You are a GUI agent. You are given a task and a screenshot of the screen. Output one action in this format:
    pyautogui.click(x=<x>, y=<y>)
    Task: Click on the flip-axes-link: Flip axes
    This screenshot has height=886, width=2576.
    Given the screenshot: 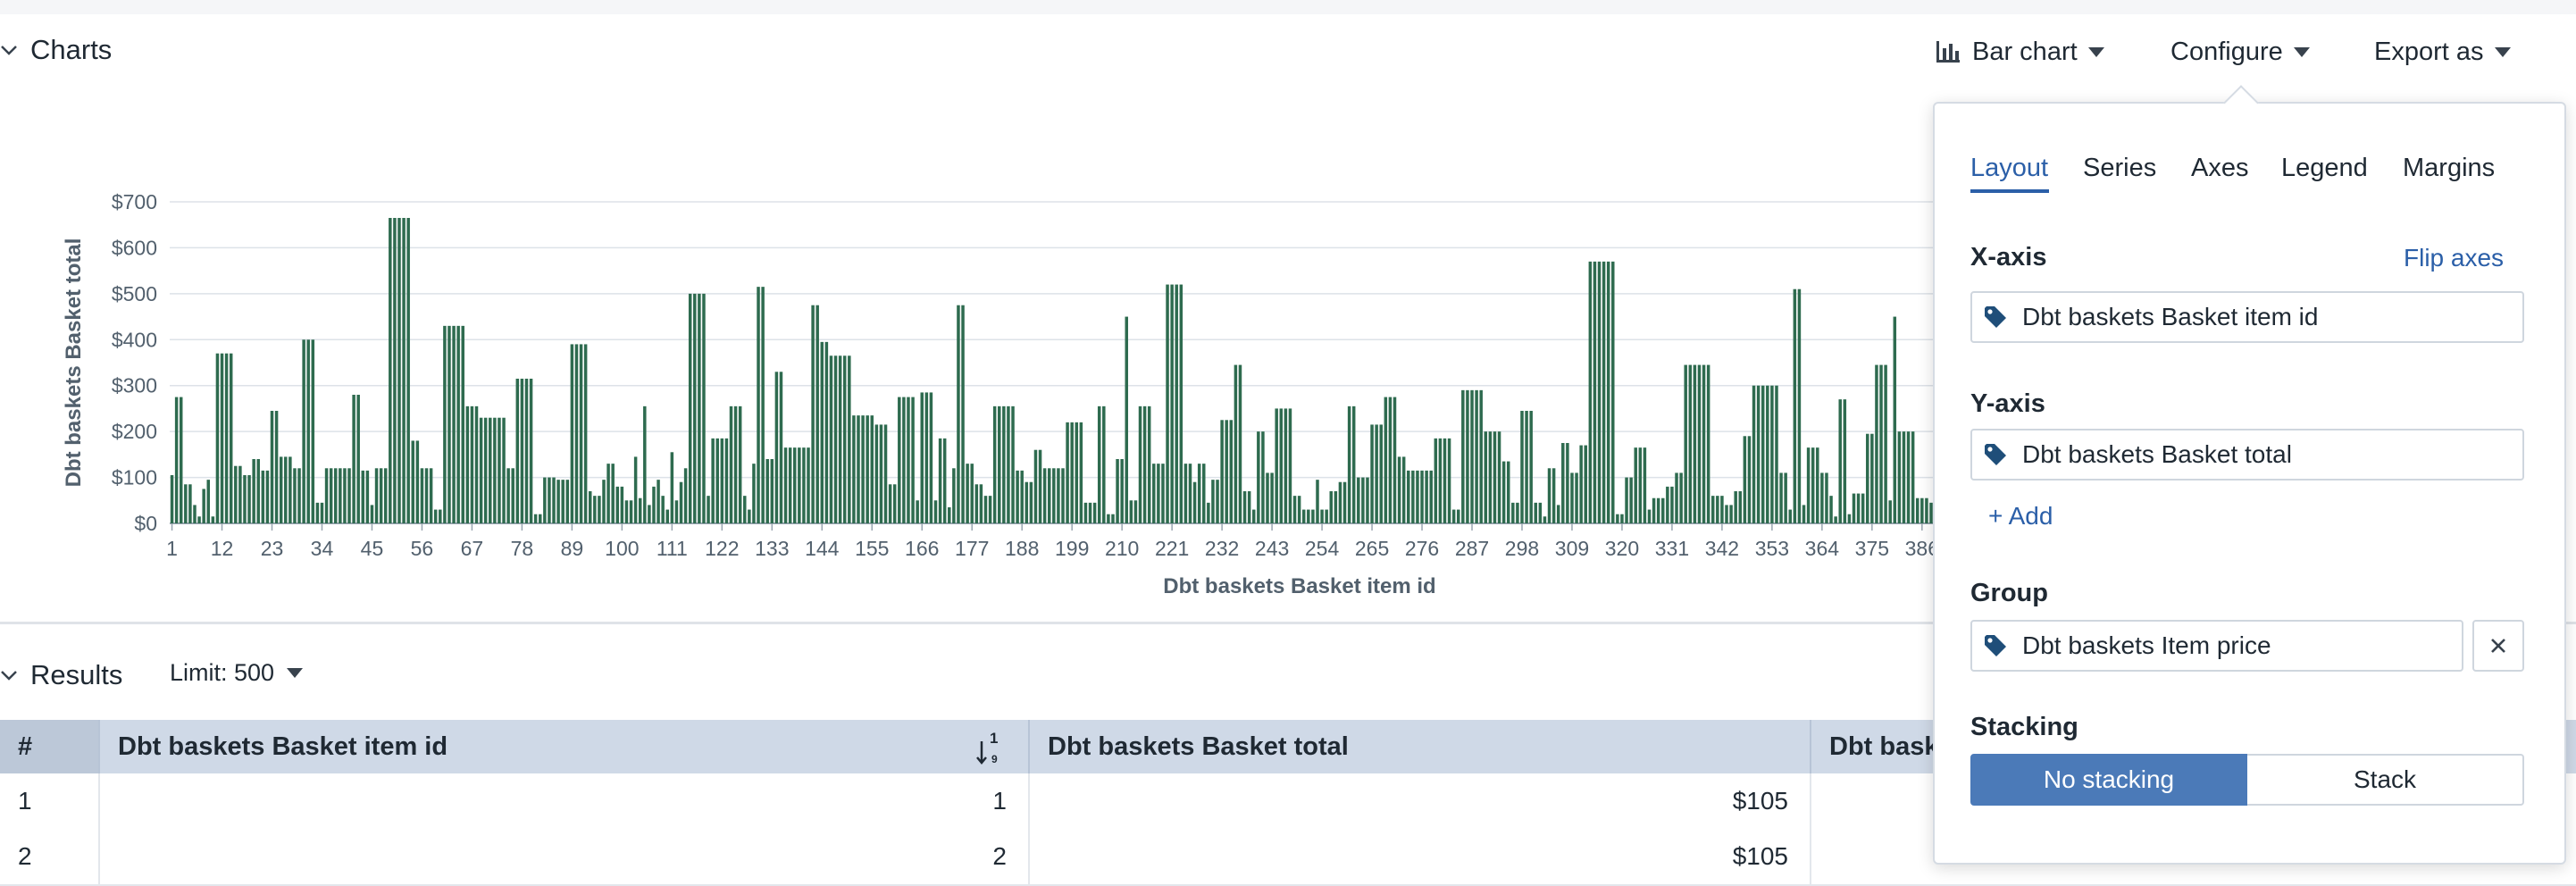 What is the action you would take?
    pyautogui.click(x=2454, y=258)
    